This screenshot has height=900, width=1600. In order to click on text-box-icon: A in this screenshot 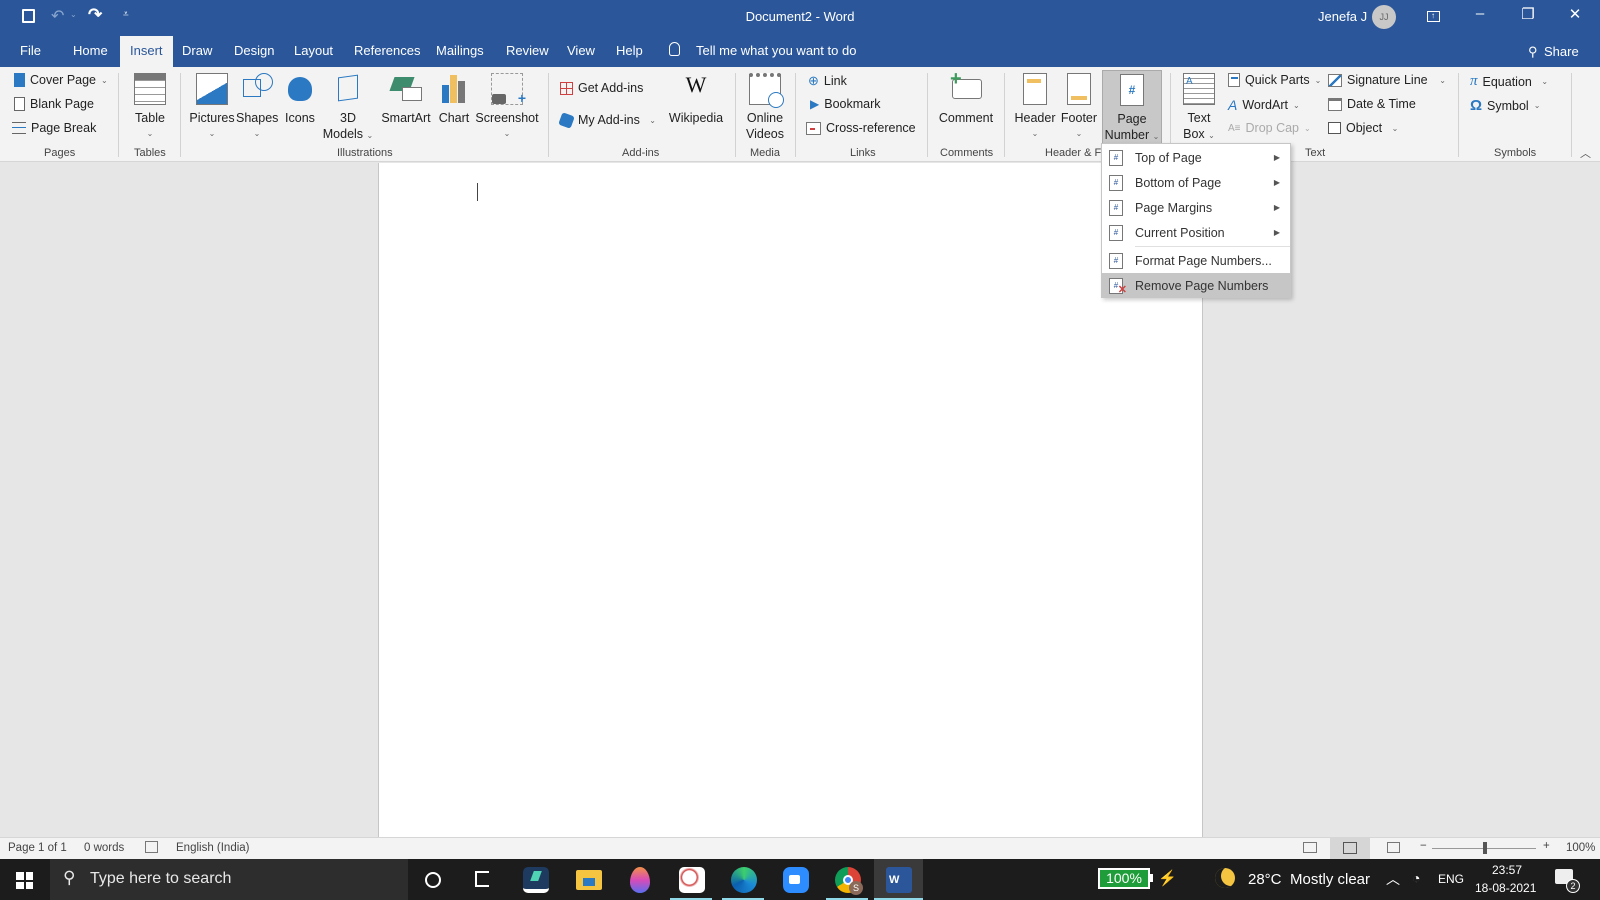, I will do `click(1199, 89)`.